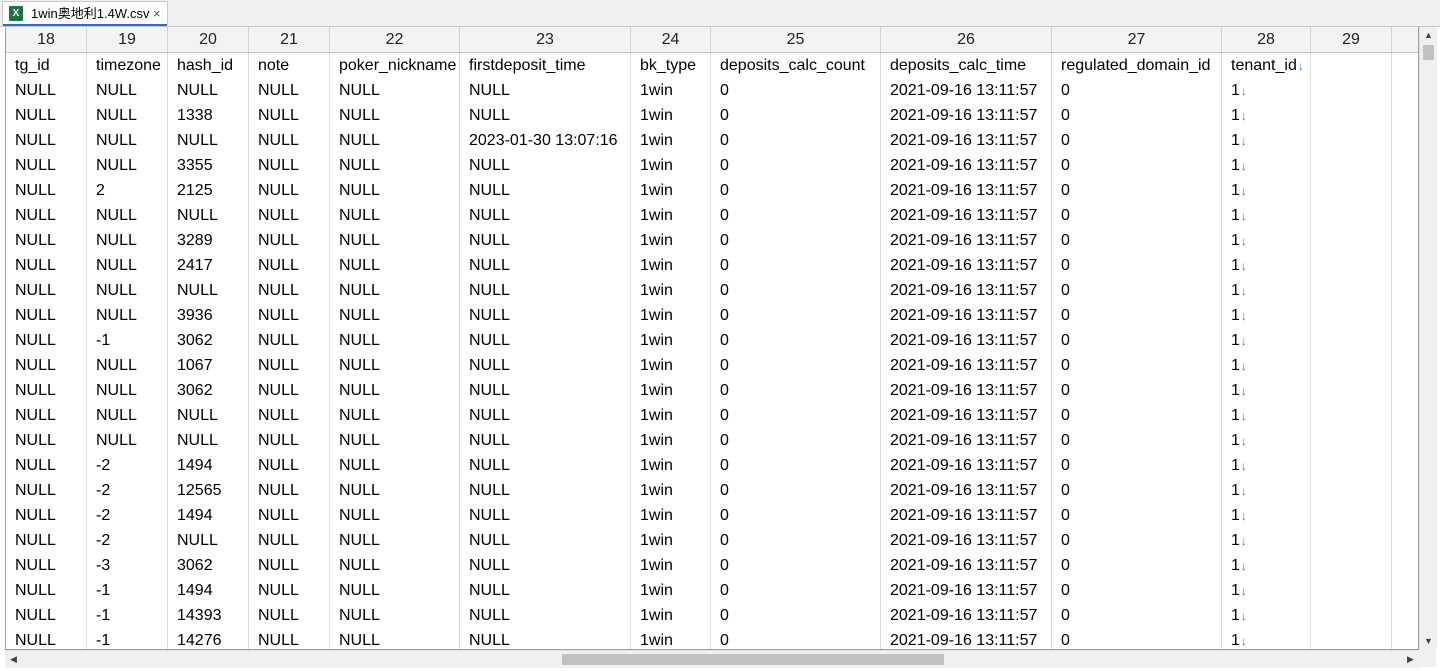 The height and width of the screenshot is (671, 1440). I want to click on scroll-right-icon: ▶, so click(1410, 659).